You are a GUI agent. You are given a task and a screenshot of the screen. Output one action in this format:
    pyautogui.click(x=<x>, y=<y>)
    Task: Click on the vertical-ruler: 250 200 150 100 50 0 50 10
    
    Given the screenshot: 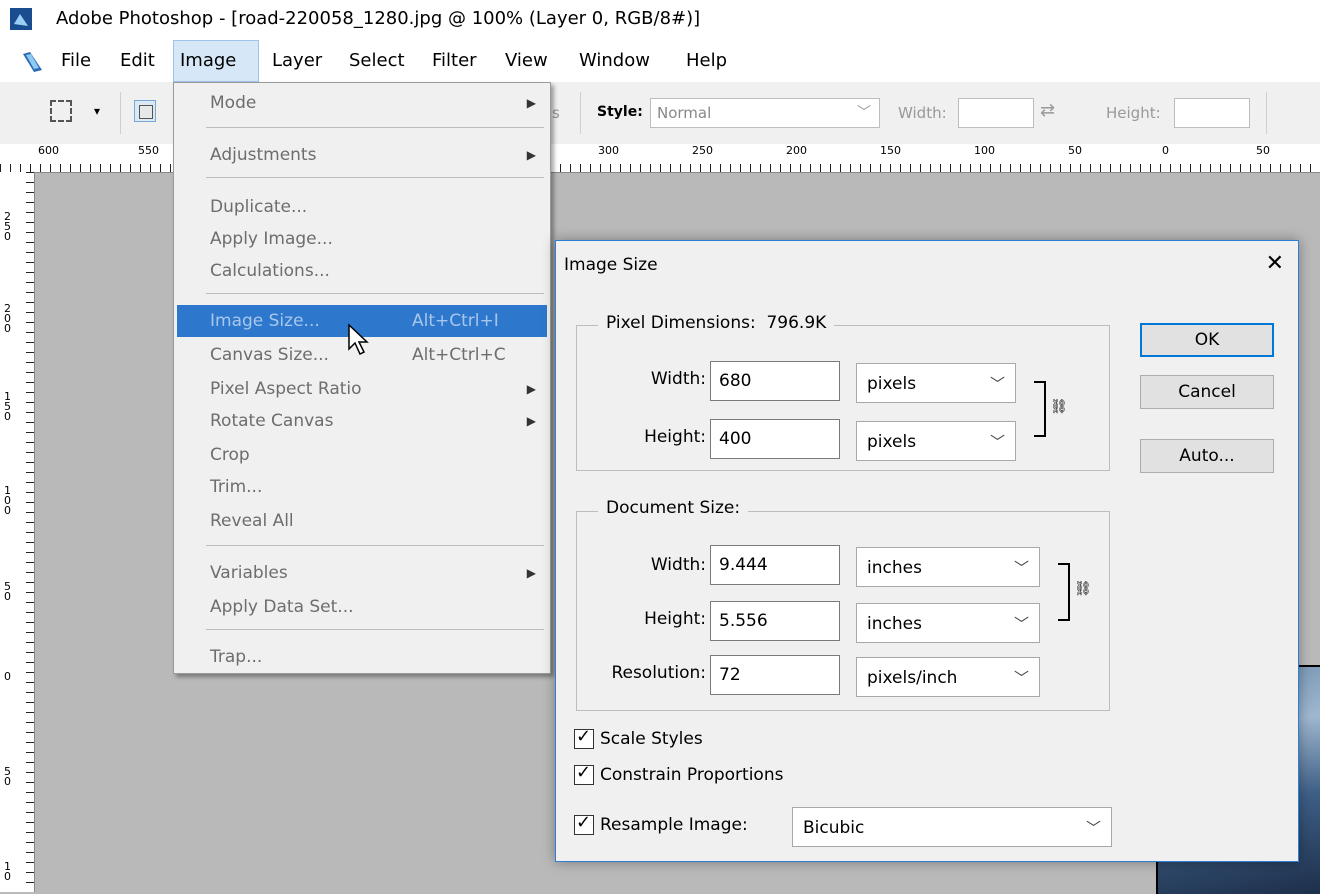 What is the action you would take?
    pyautogui.click(x=17, y=532)
    